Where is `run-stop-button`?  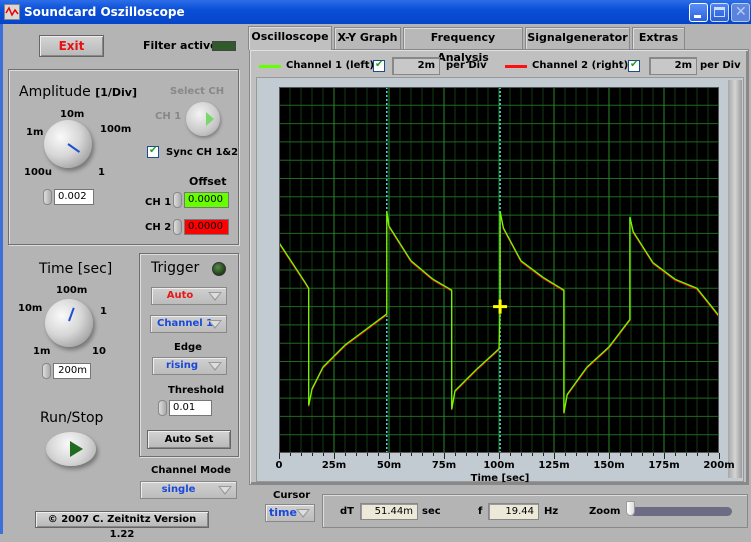
run-stop-button is located at coordinates (71, 449).